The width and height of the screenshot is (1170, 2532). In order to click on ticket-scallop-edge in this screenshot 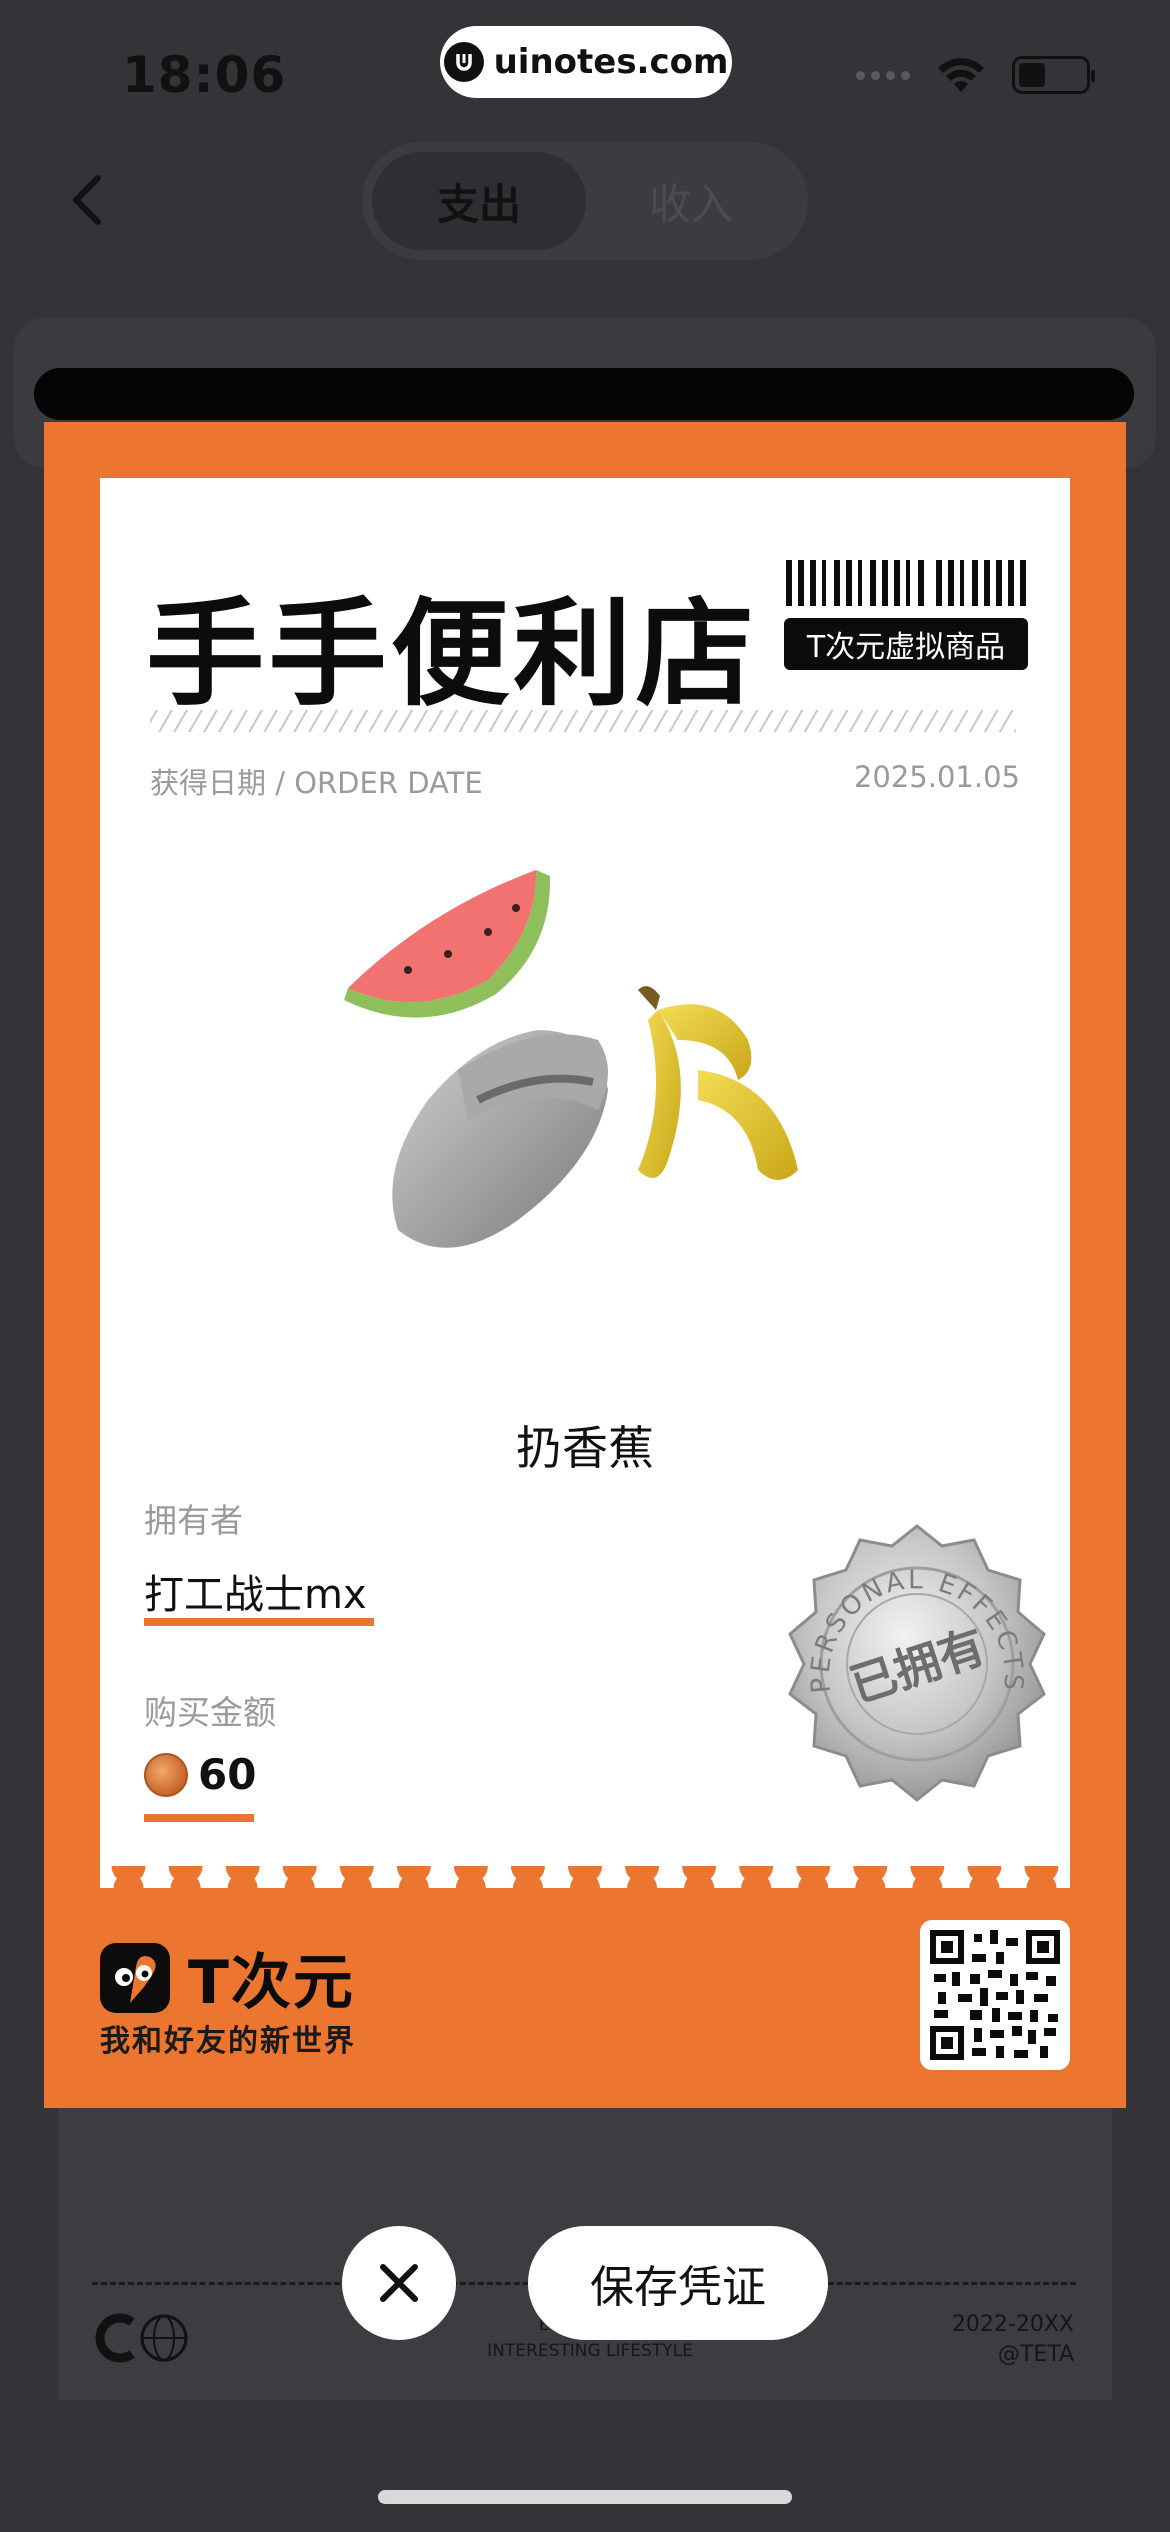, I will do `click(585, 1886)`.